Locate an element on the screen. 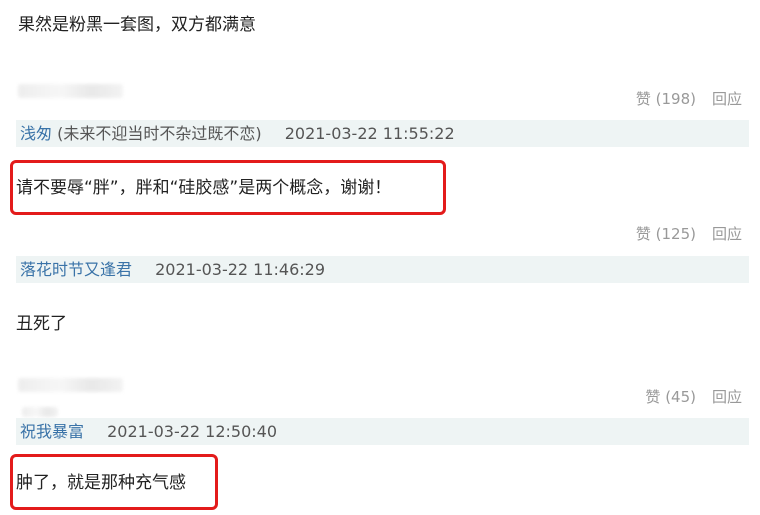 The height and width of the screenshot is (515, 760). comment-2-content: 丑死了 is located at coordinates (41, 324).